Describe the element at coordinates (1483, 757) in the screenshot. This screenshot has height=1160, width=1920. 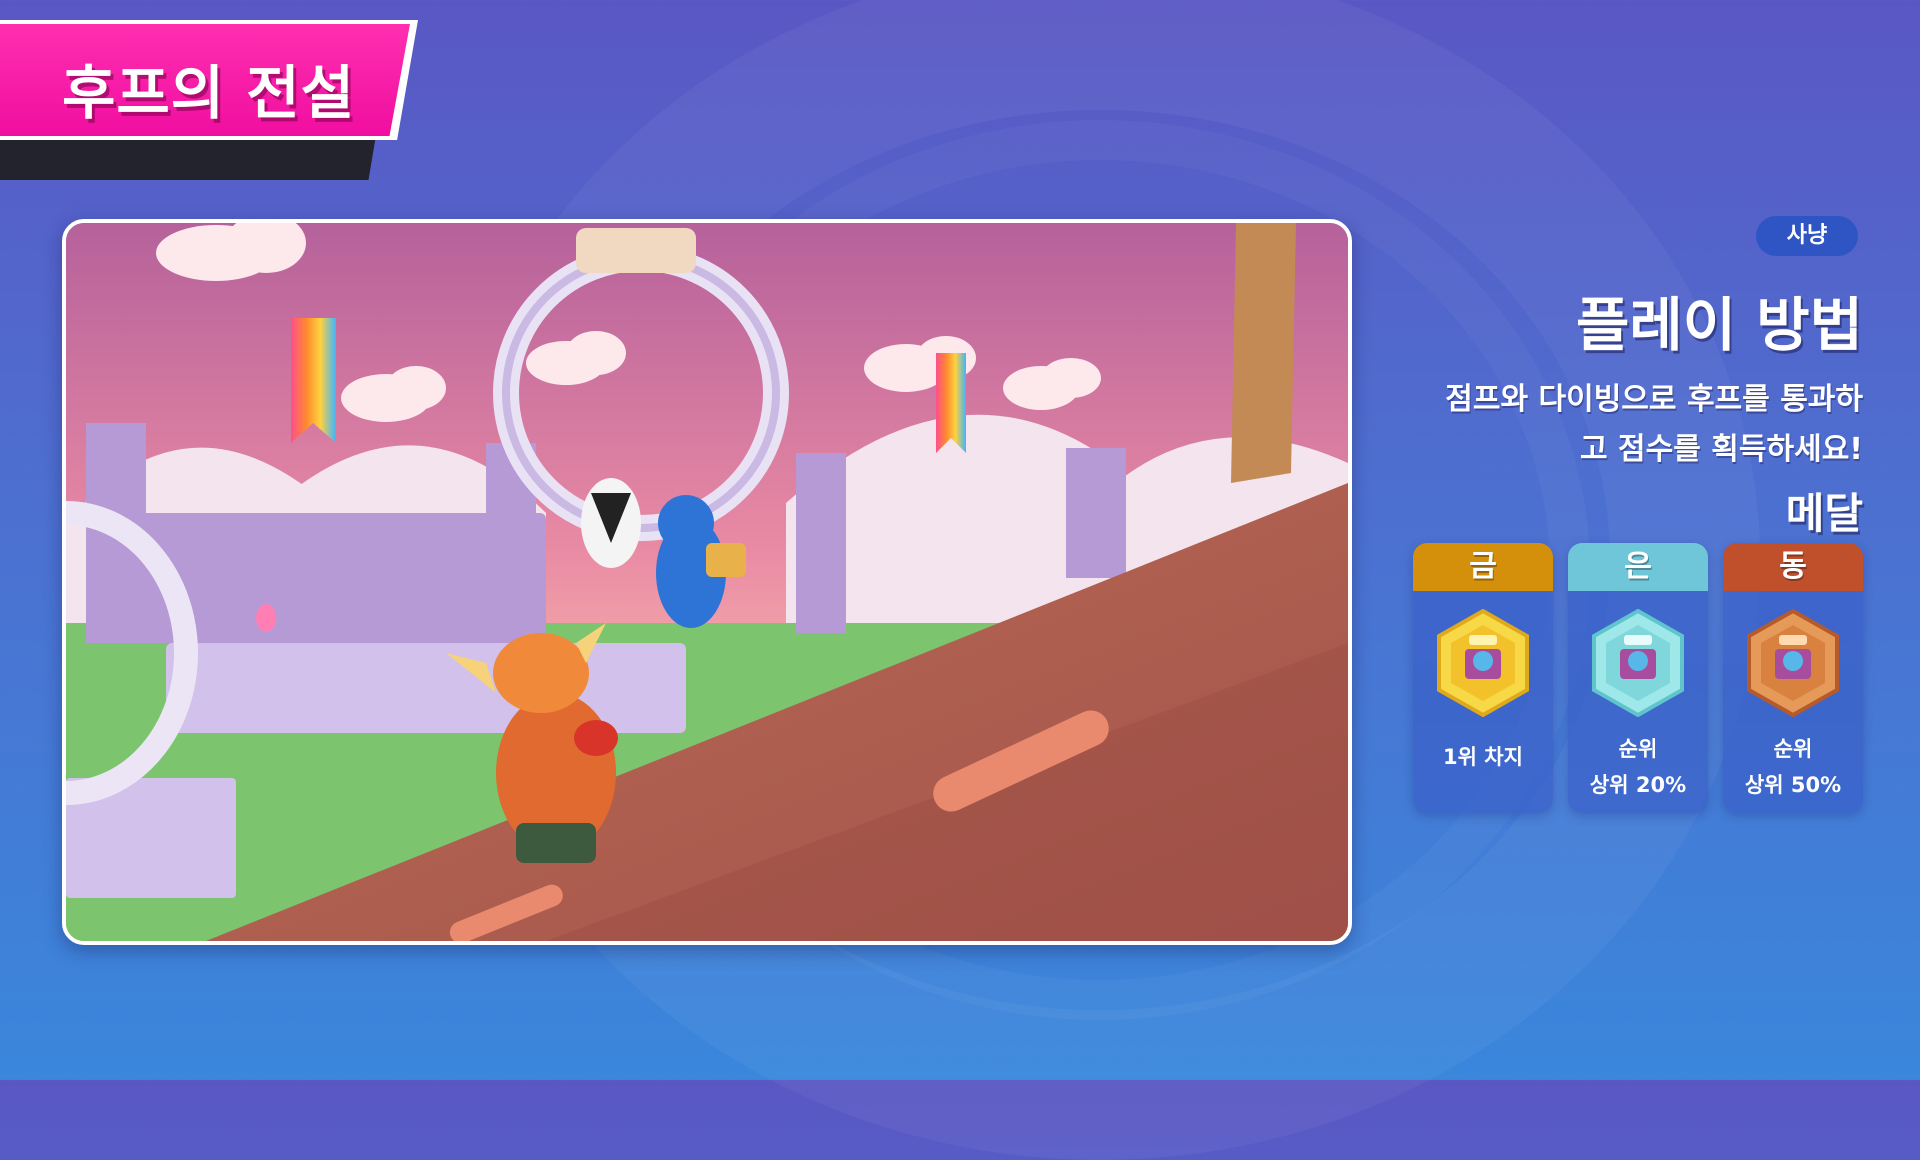
I see `medal-gold-line-1: 1위 차지` at that location.